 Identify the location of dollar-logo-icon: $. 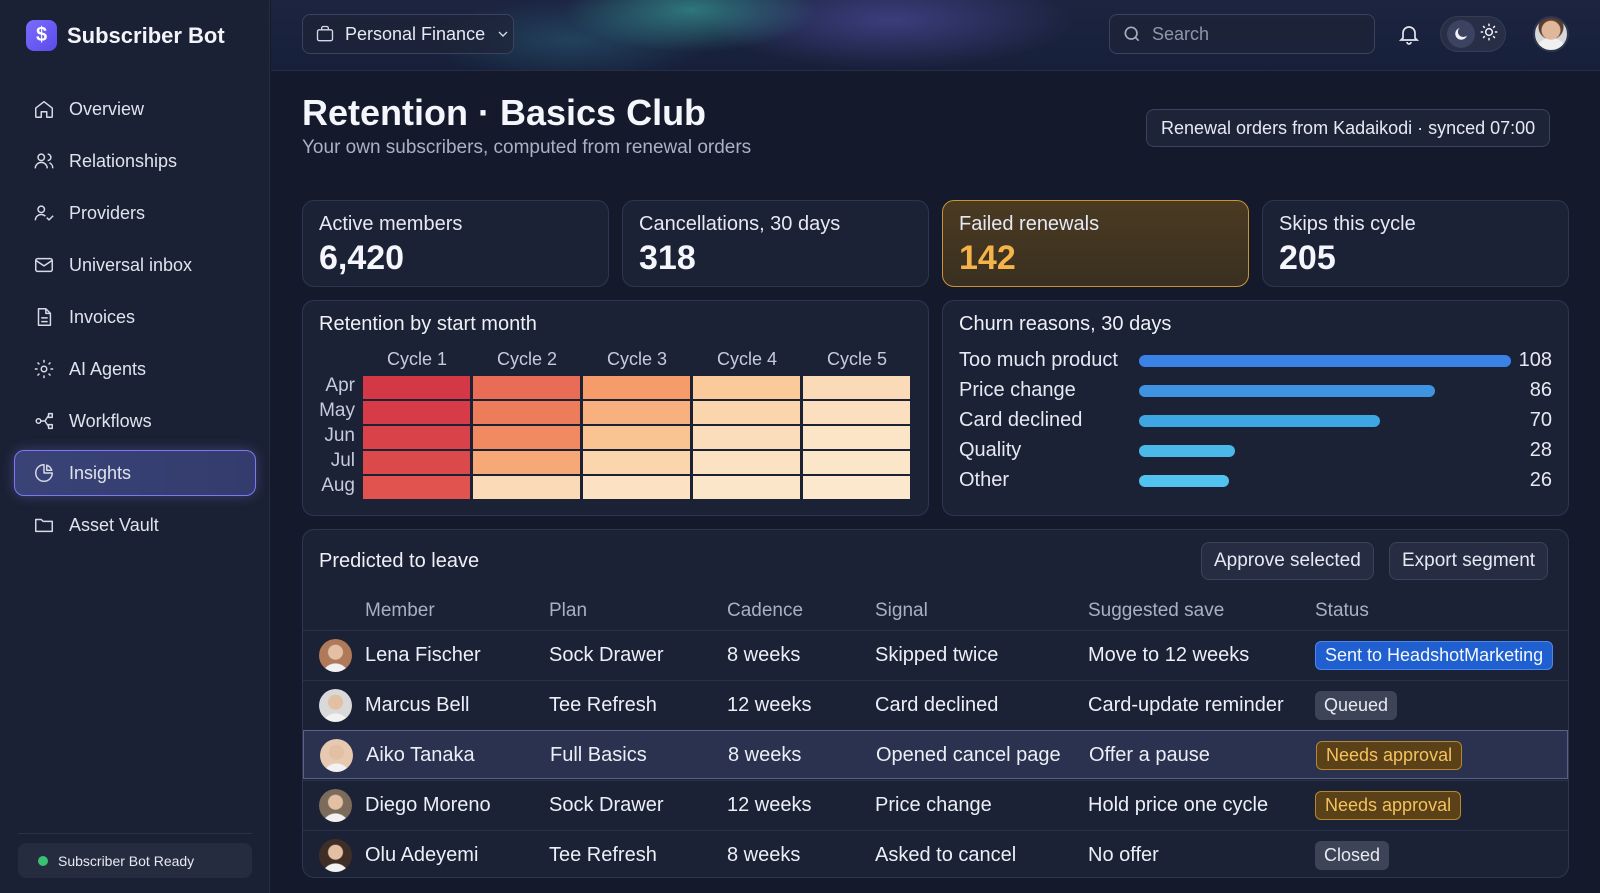
(41, 35).